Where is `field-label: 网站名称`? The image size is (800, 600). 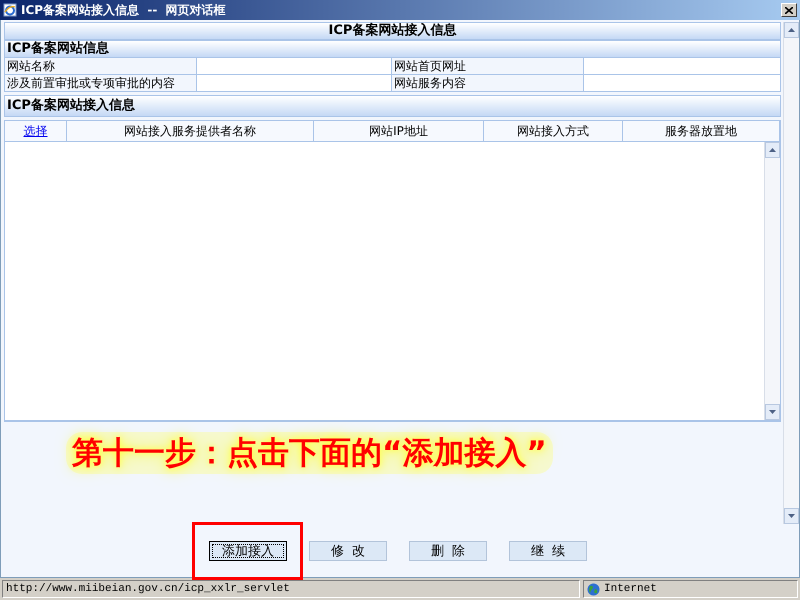 field-label: 网站名称 is located at coordinates (101, 66).